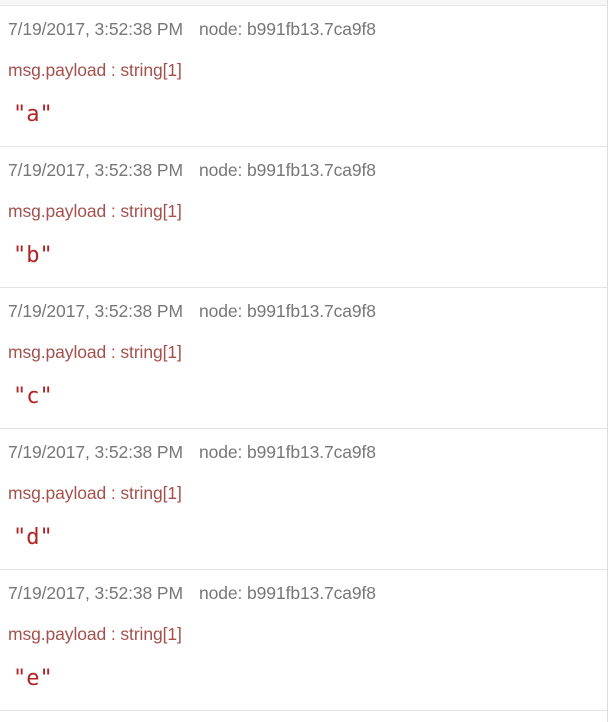 The image size is (608, 722). Describe the element at coordinates (33, 537) in the screenshot. I see `message-payload: "d"` at that location.